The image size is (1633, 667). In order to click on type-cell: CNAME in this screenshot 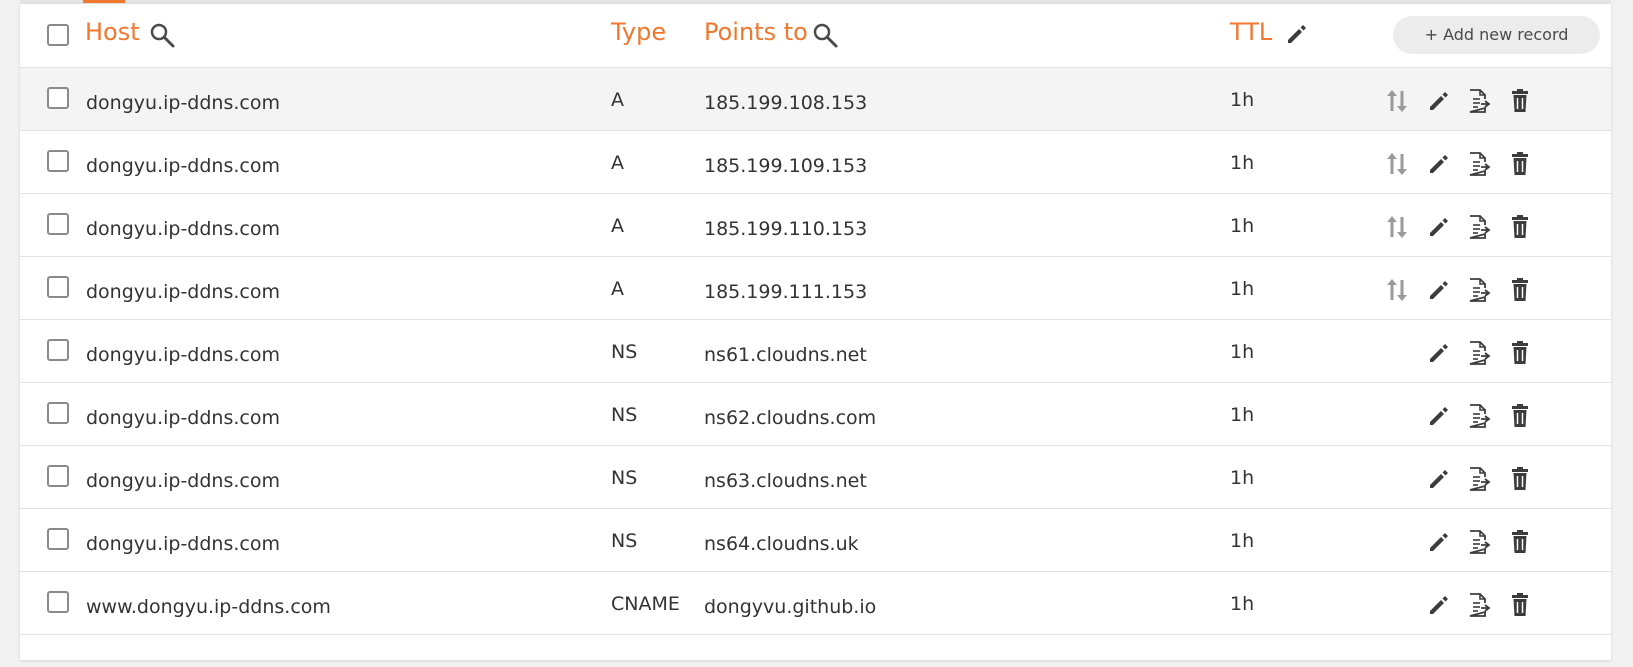, I will do `click(645, 604)`.